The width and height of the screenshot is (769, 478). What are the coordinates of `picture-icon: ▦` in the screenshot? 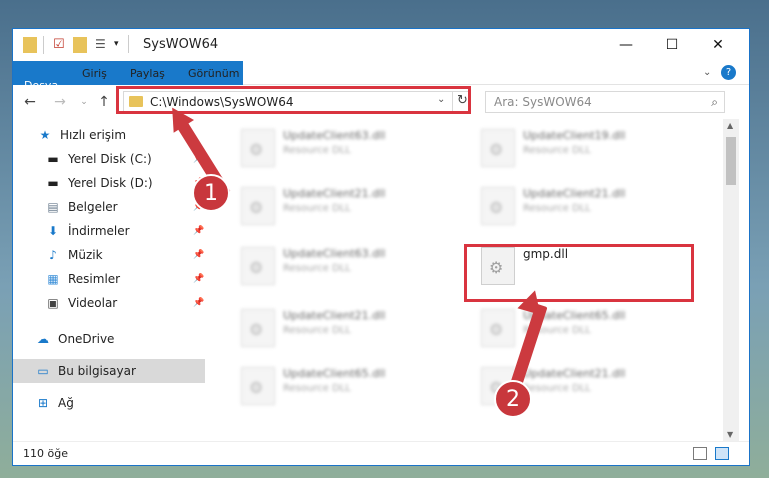 It's located at (53, 279).